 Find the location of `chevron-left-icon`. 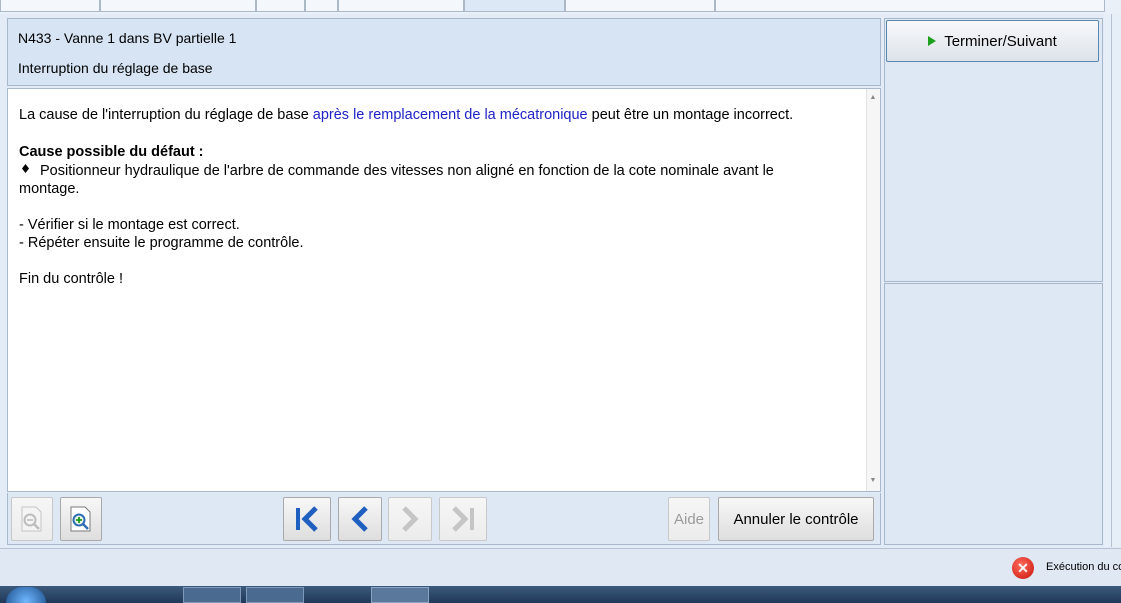

chevron-left-icon is located at coordinates (359, 519).